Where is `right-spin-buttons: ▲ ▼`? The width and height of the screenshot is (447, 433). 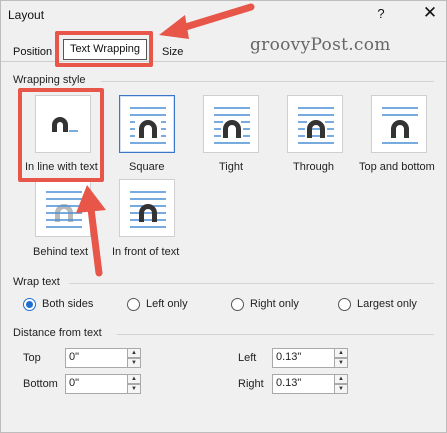
right-spin-buttons: ▲ ▼ is located at coordinates (341, 384).